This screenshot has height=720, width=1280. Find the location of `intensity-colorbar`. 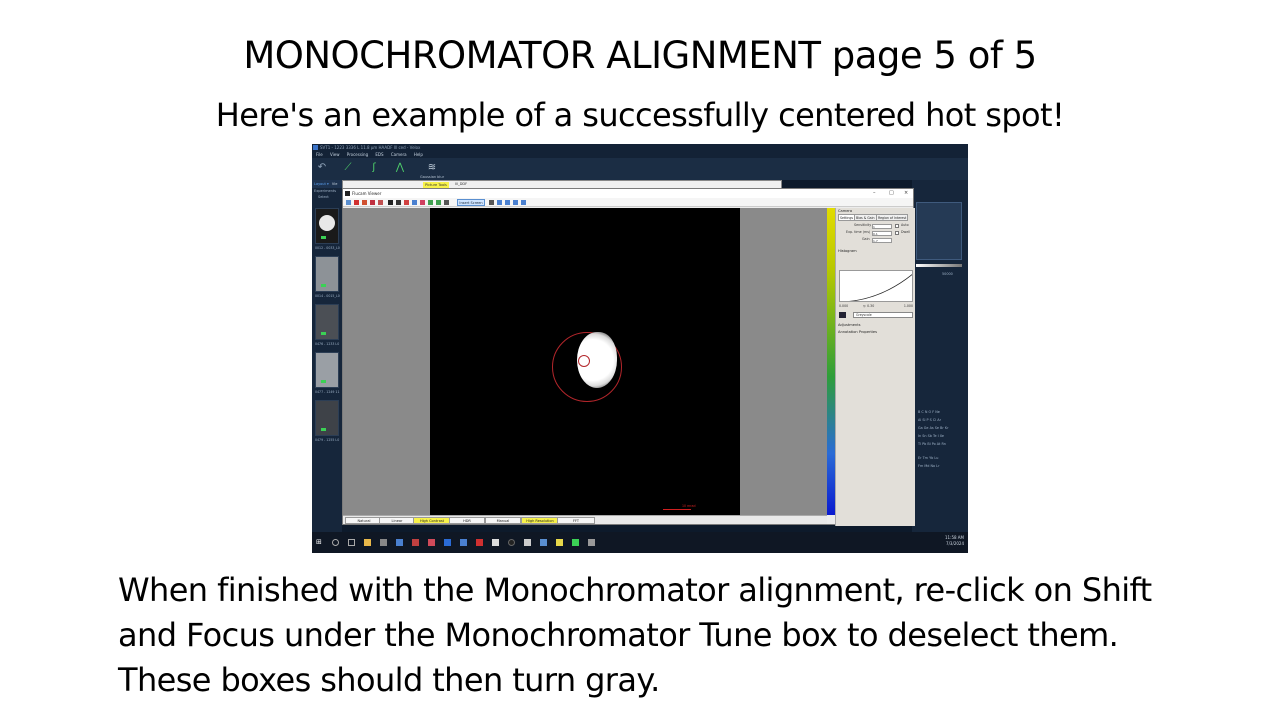

intensity-colorbar is located at coordinates (831, 361).